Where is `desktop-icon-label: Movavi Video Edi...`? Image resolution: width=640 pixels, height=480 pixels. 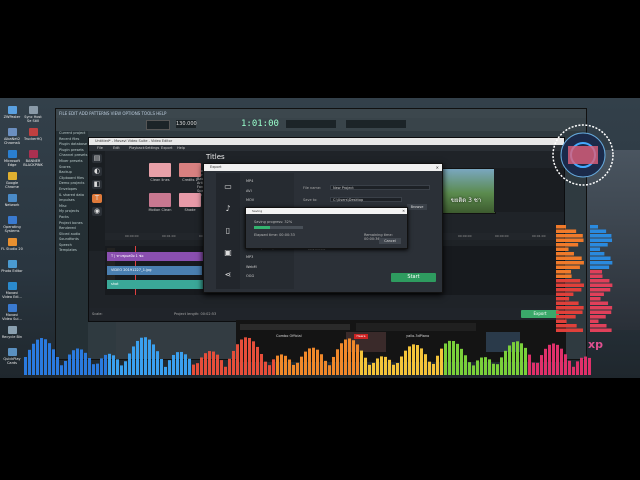 desktop-icon-label: Movavi Video Edi... is located at coordinates (12, 295).